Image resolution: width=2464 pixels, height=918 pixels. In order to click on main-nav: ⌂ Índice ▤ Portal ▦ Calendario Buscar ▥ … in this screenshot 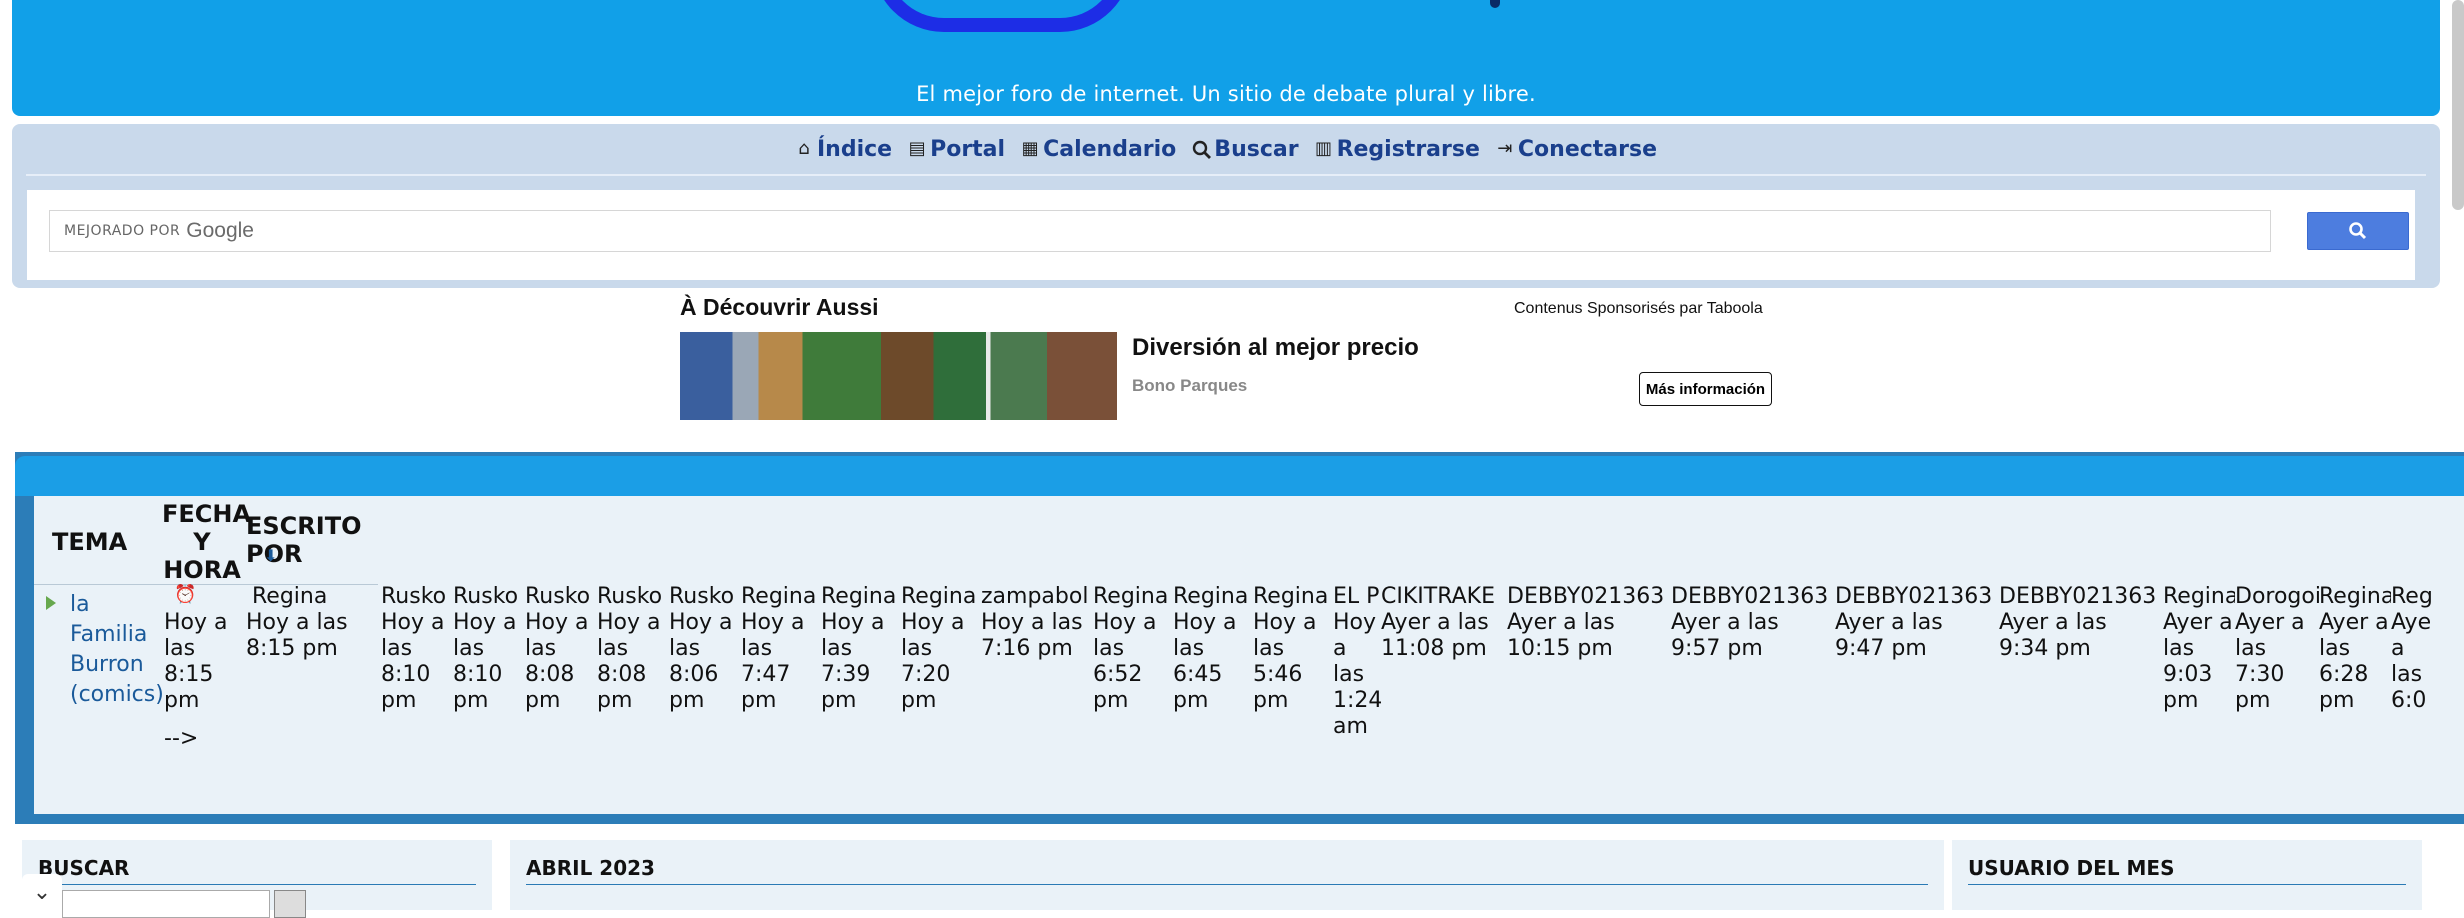, I will do `click(1226, 149)`.